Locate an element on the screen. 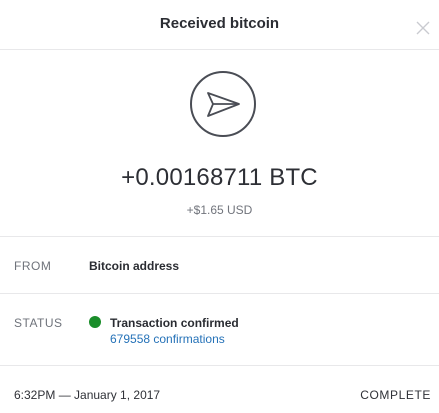 The width and height of the screenshot is (439, 413). amount-btc: +0.00168711 BTC is located at coordinates (219, 177).